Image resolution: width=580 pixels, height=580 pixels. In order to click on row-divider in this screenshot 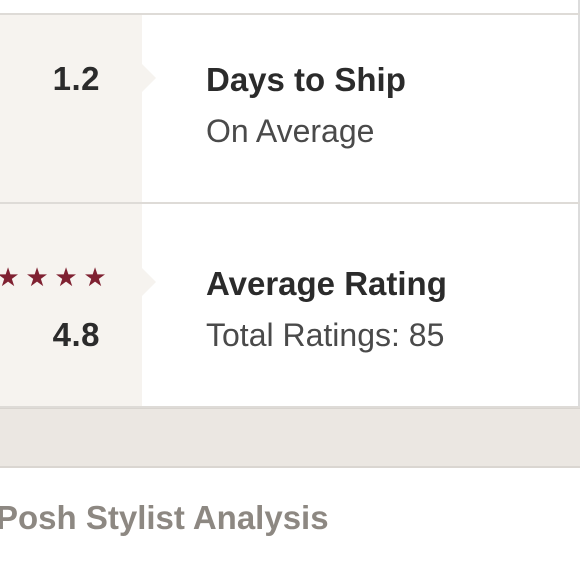, I will do `click(290, 203)`.